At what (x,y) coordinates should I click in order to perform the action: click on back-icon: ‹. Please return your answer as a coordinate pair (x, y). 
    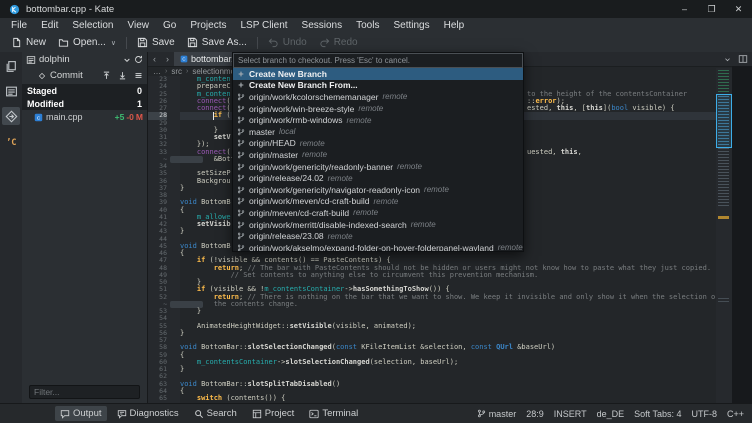
    Looking at the image, I should click on (154, 59).